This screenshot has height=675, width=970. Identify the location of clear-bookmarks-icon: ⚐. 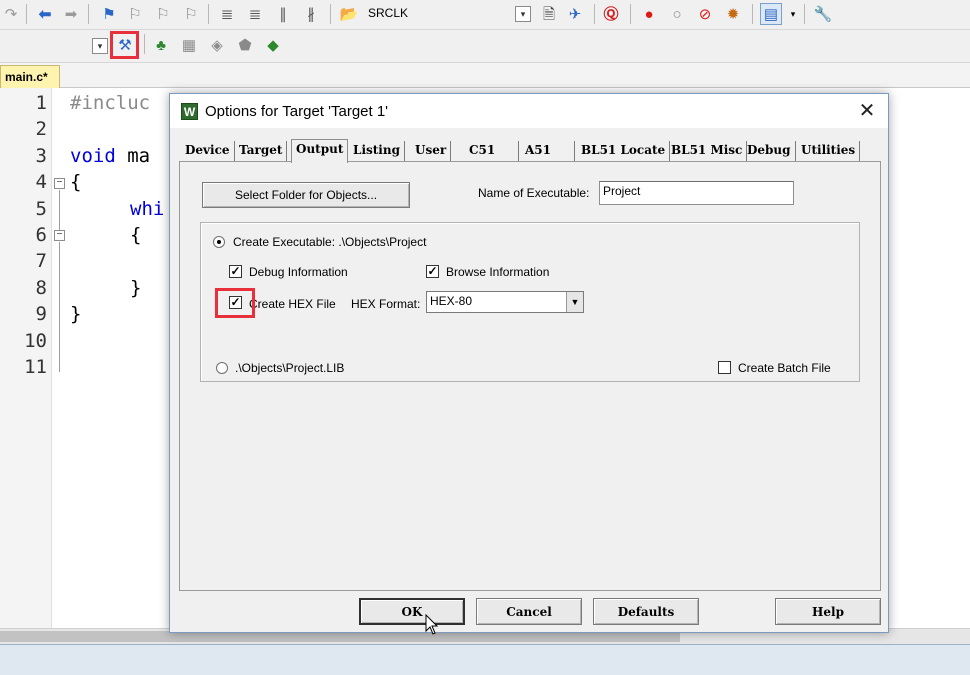
(191, 14).